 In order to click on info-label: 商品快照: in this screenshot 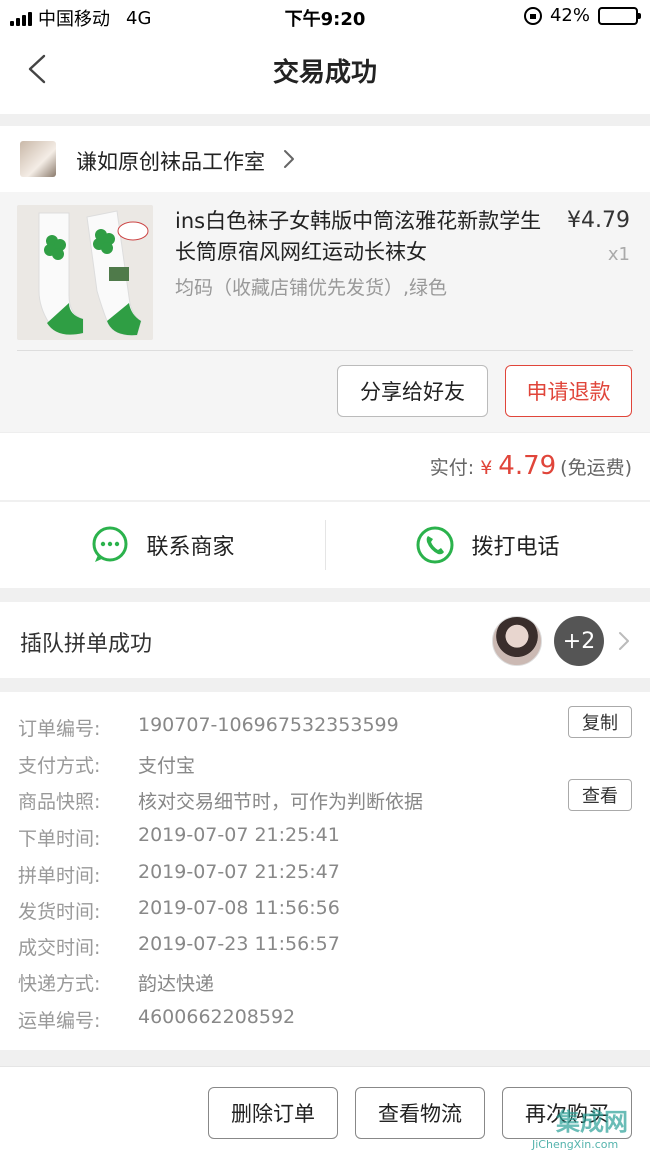, I will do `click(59, 802)`.